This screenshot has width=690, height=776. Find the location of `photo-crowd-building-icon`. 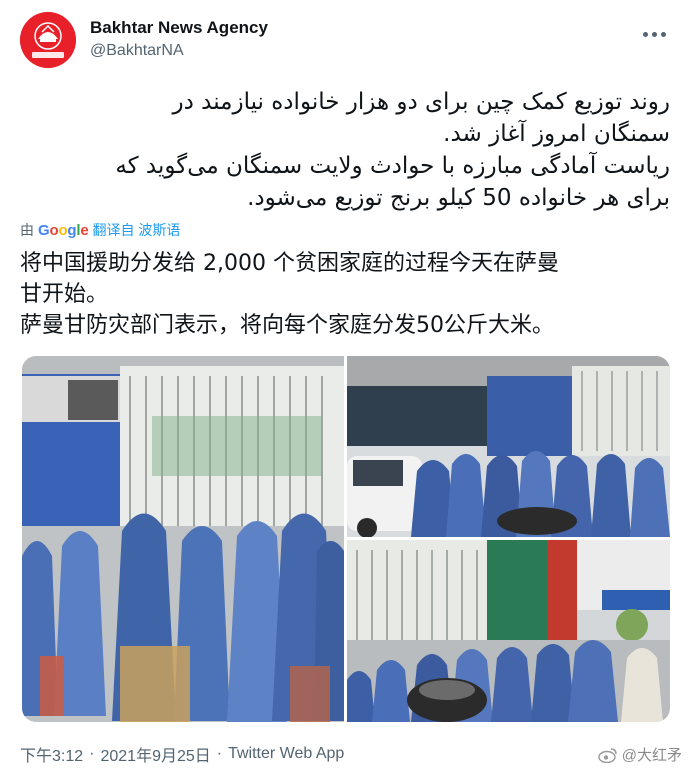

photo-crowd-building-icon is located at coordinates (508, 631).